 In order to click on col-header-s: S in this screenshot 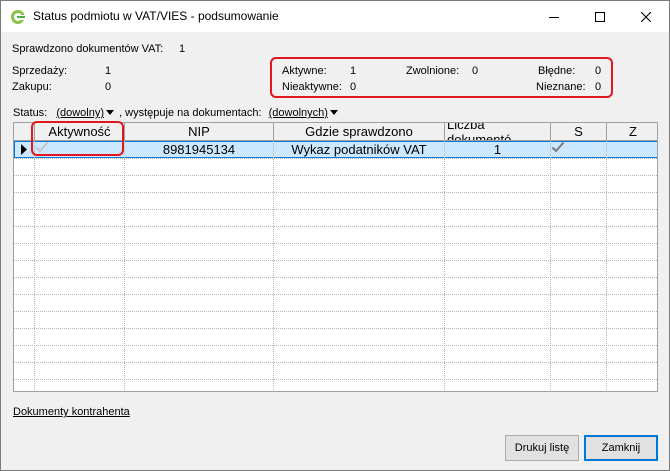, I will do `click(578, 131)`.